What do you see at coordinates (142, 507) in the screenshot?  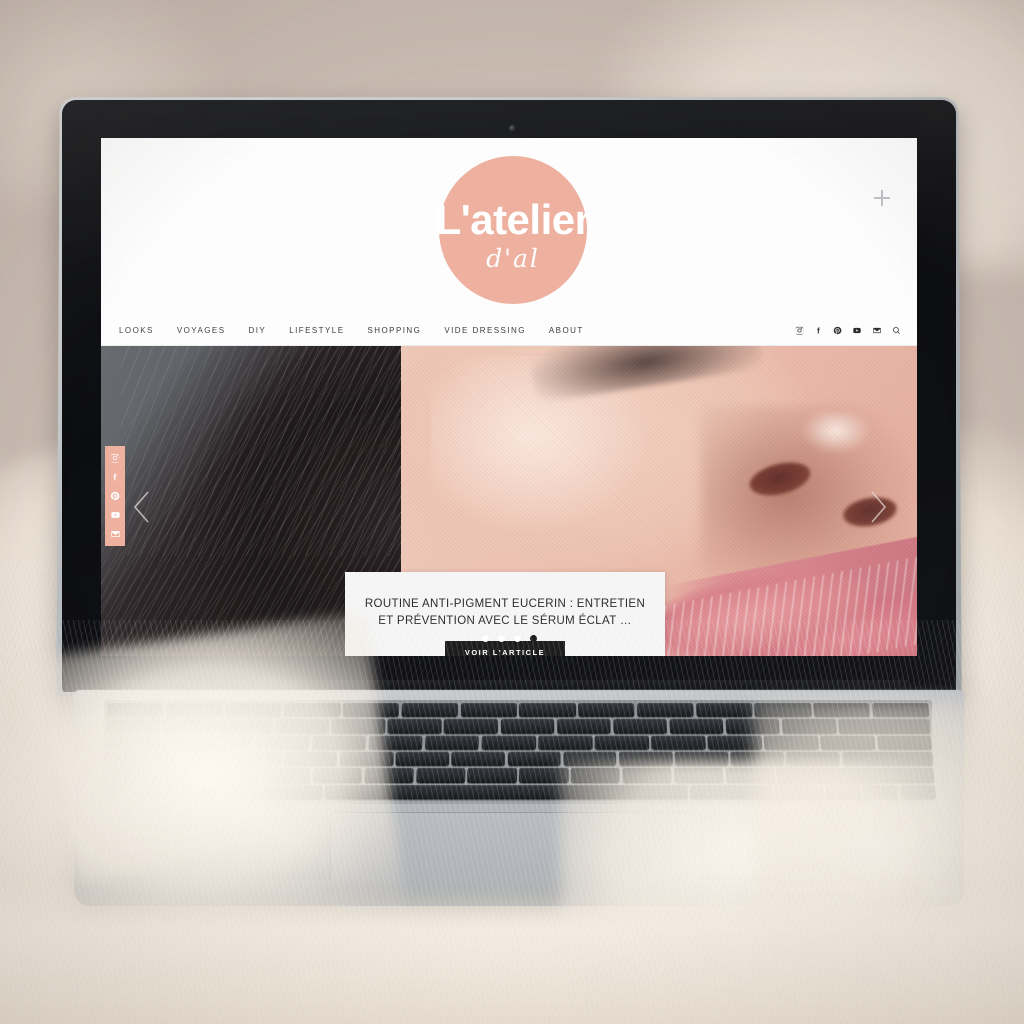 I see `carousel-prev-arrow` at bounding box center [142, 507].